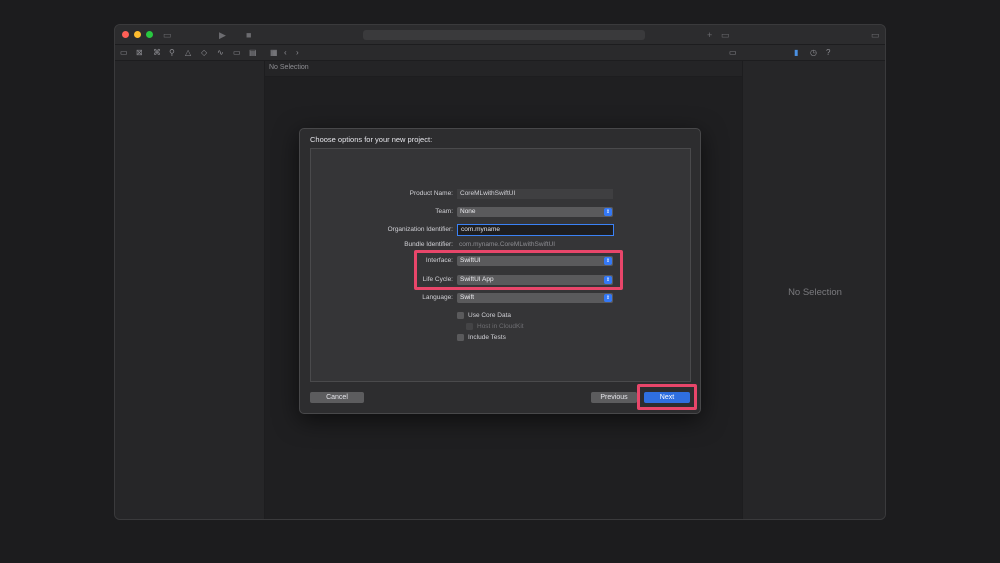 The image size is (1000, 563). I want to click on split-icon: ▭, so click(725, 35).